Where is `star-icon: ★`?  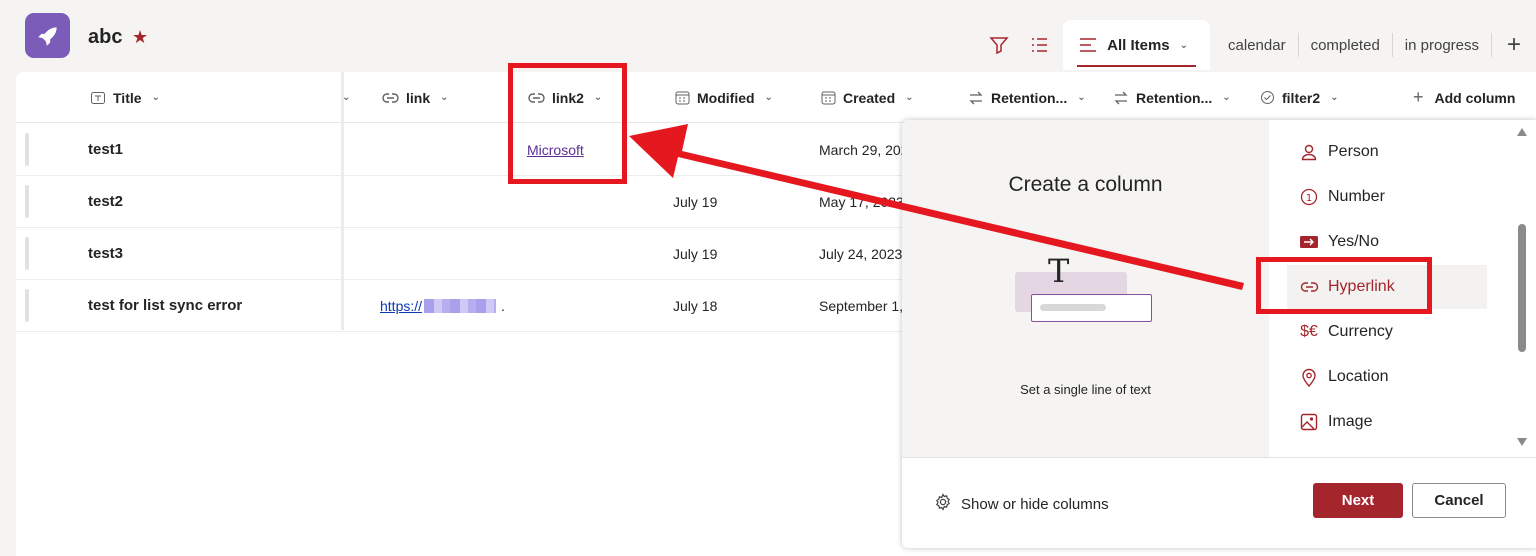 star-icon: ★ is located at coordinates (140, 37).